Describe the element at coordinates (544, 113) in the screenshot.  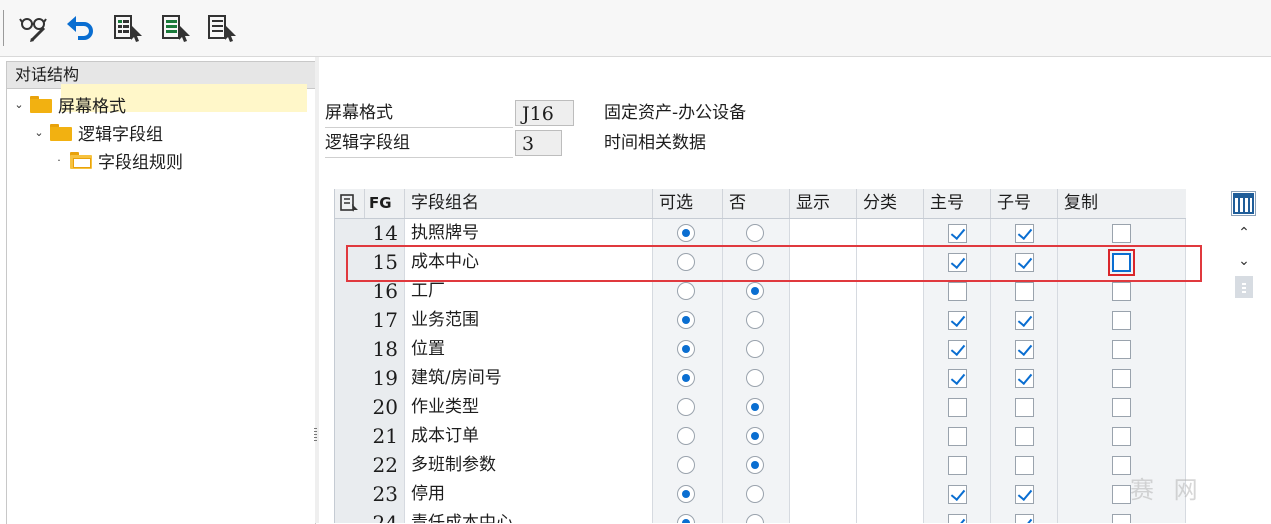
I see `screen-format-field: J16` at that location.